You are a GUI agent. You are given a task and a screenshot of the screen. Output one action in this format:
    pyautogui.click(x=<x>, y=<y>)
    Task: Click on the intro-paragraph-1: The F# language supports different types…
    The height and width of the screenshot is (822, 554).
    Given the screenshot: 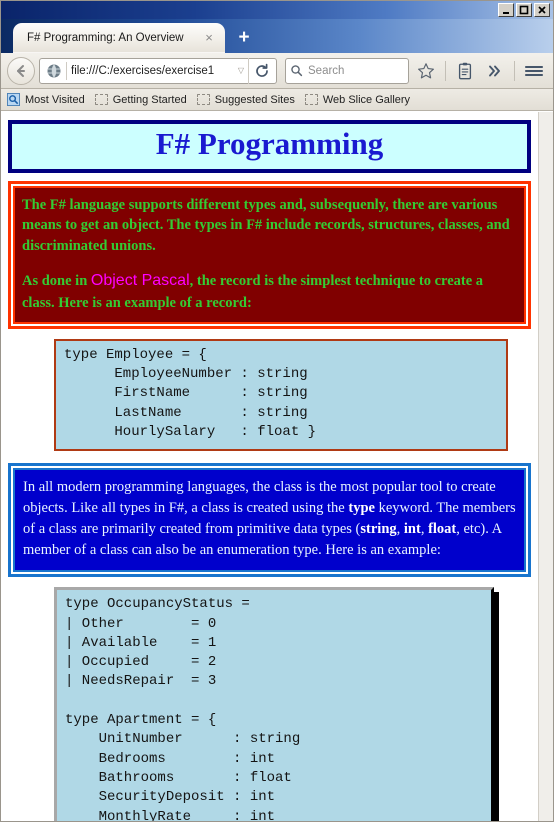 What is the action you would take?
    pyautogui.click(x=266, y=225)
    